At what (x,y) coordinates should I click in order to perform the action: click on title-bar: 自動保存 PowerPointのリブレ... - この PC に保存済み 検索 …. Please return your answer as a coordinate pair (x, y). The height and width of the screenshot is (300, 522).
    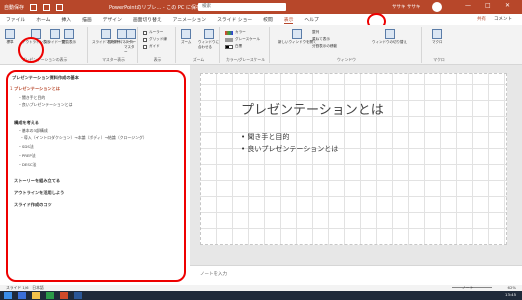
    Looking at the image, I should click on (261, 7).